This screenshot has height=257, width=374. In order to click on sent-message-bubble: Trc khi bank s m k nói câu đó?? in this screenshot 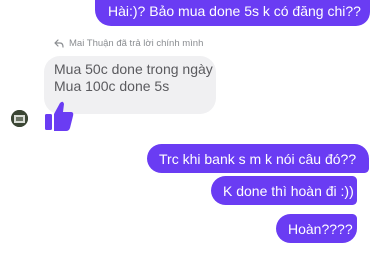, I will do `click(258, 158)`.